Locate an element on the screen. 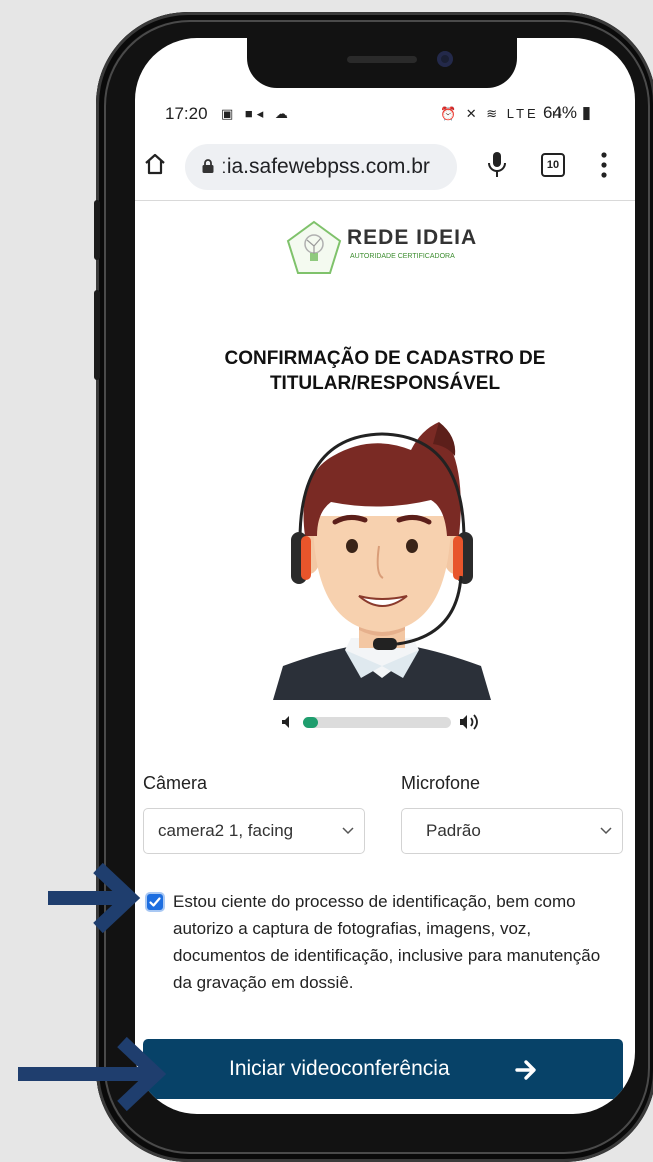 This screenshot has width=653, height=1162. url-text: ːia.safewebpss.com.br is located at coordinates (325, 166).